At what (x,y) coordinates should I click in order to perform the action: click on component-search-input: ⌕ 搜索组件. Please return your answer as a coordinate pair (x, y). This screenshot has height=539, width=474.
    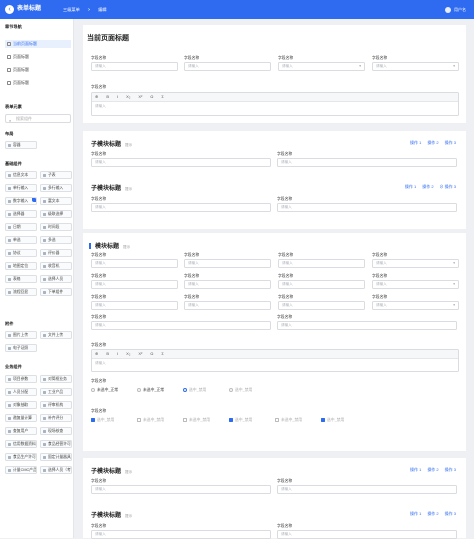
    Looking at the image, I should click on (38, 118).